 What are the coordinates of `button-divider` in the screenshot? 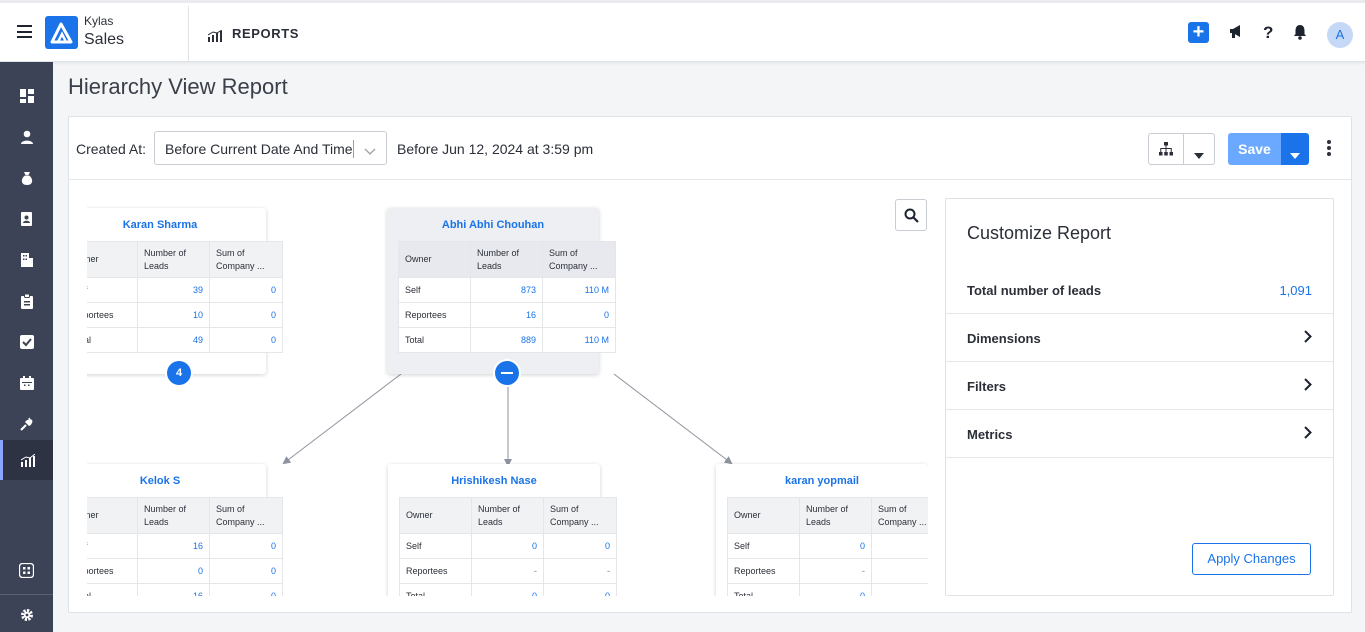 It's located at (1183, 149).